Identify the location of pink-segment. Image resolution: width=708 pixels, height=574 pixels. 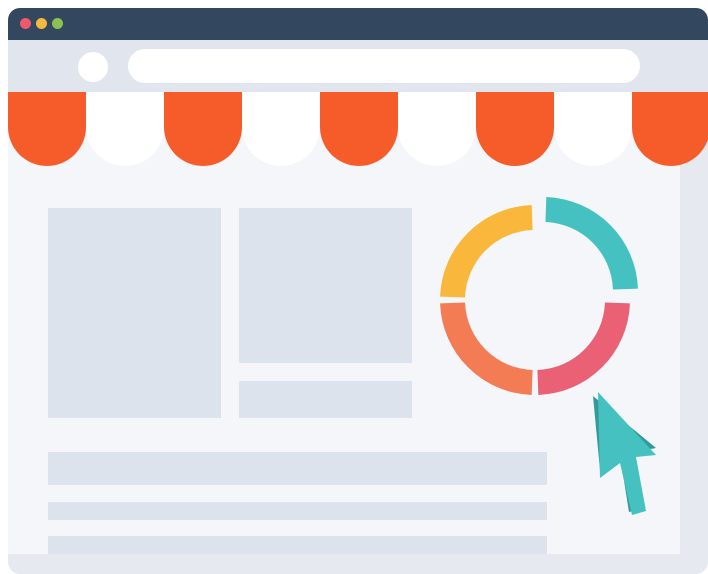
(583, 348).